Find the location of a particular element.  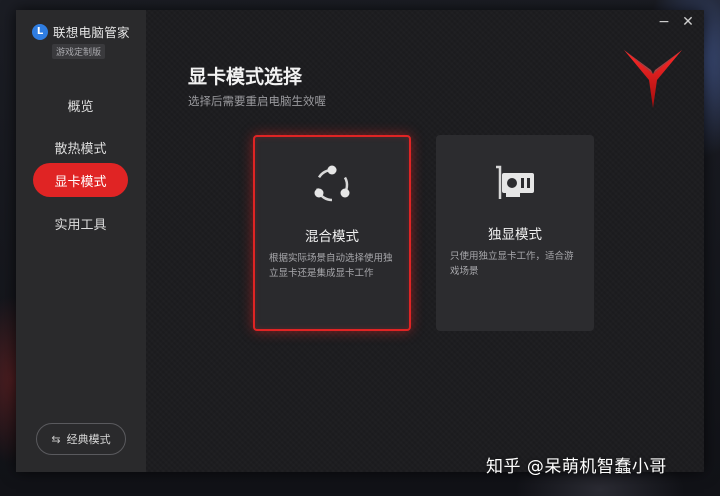

sidebar-item-utilities: 实用工具 is located at coordinates (80, 223).